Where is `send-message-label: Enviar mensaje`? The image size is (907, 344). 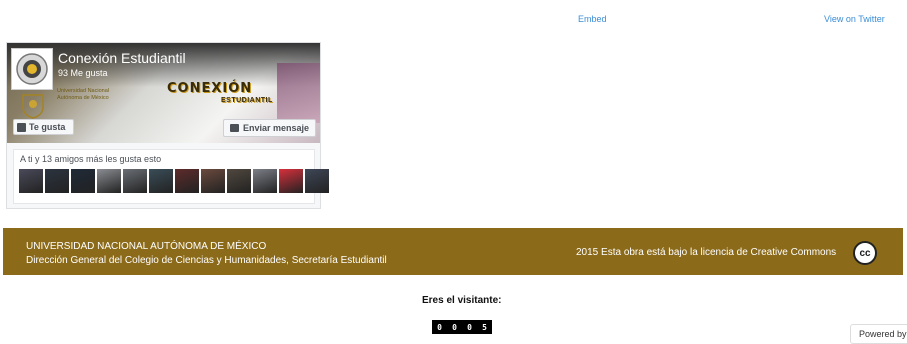
send-message-label: Enviar mensaje is located at coordinates (276, 128).